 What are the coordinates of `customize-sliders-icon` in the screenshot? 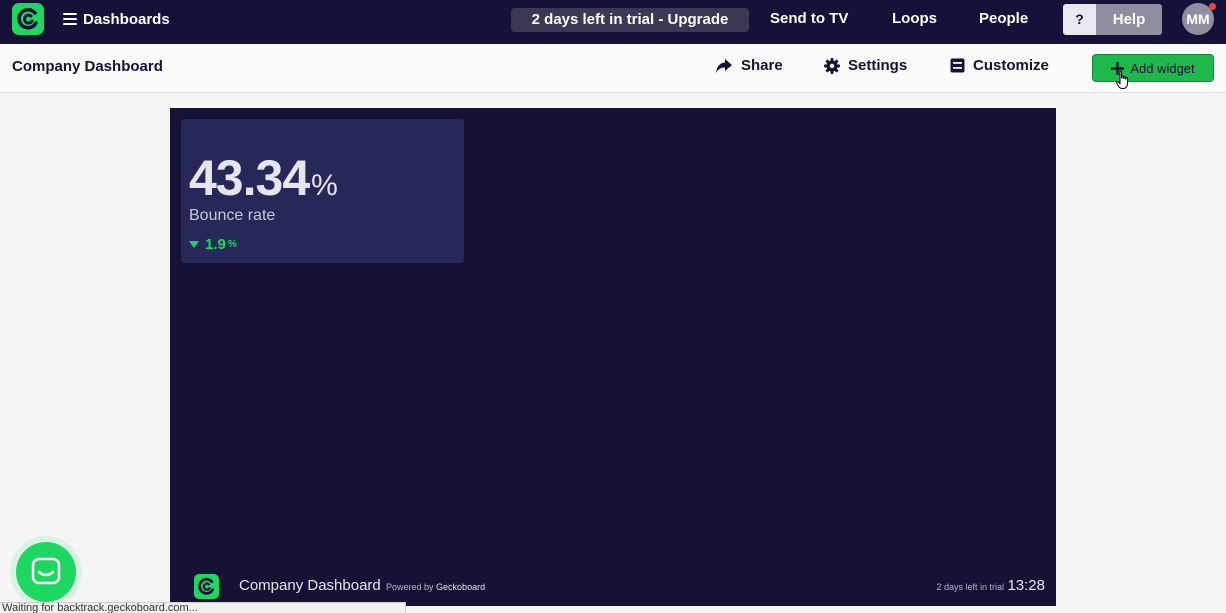 It's located at (957, 65).